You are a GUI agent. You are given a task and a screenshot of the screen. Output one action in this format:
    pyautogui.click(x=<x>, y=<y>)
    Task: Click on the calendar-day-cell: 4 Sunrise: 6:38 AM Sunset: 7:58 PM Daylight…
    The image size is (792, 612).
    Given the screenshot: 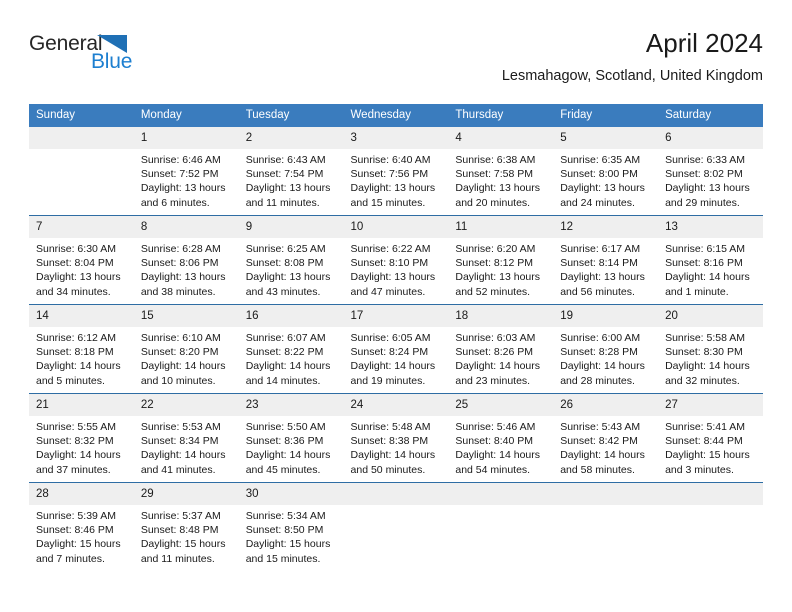 What is the action you would take?
    pyautogui.click(x=501, y=171)
    